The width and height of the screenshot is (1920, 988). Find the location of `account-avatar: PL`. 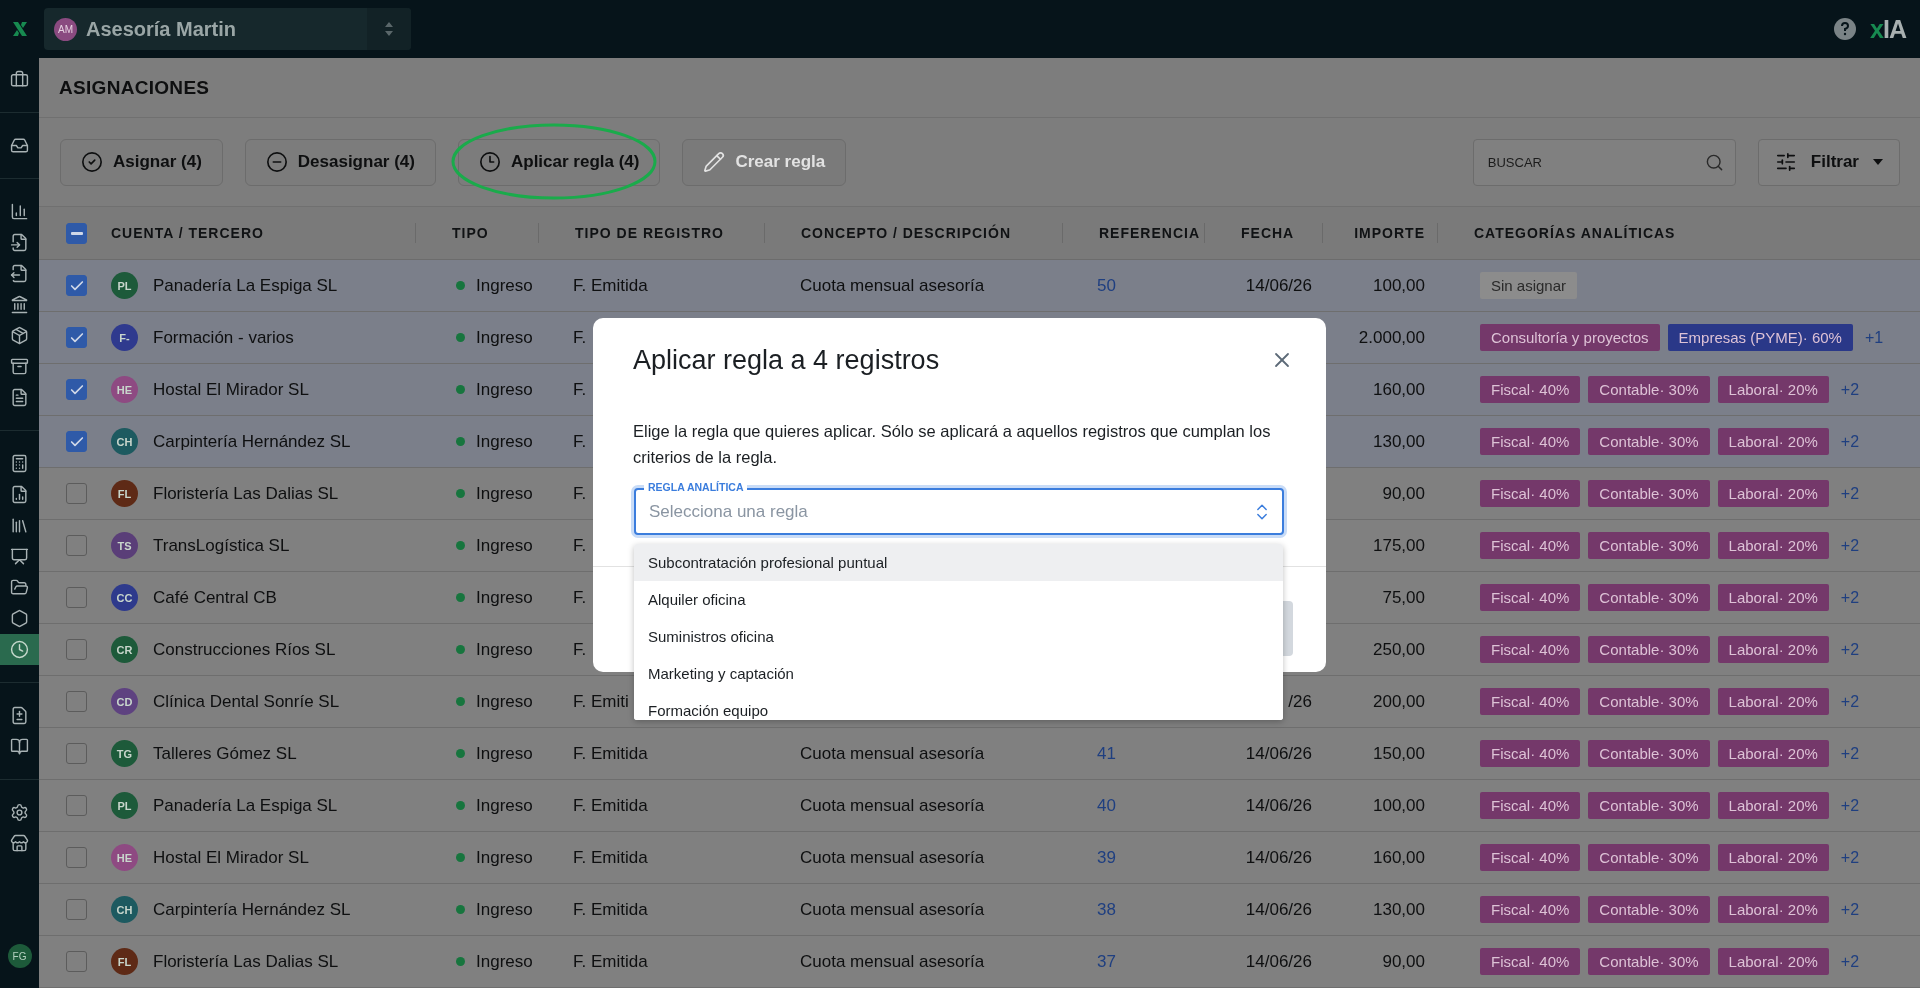

account-avatar: PL is located at coordinates (124, 285).